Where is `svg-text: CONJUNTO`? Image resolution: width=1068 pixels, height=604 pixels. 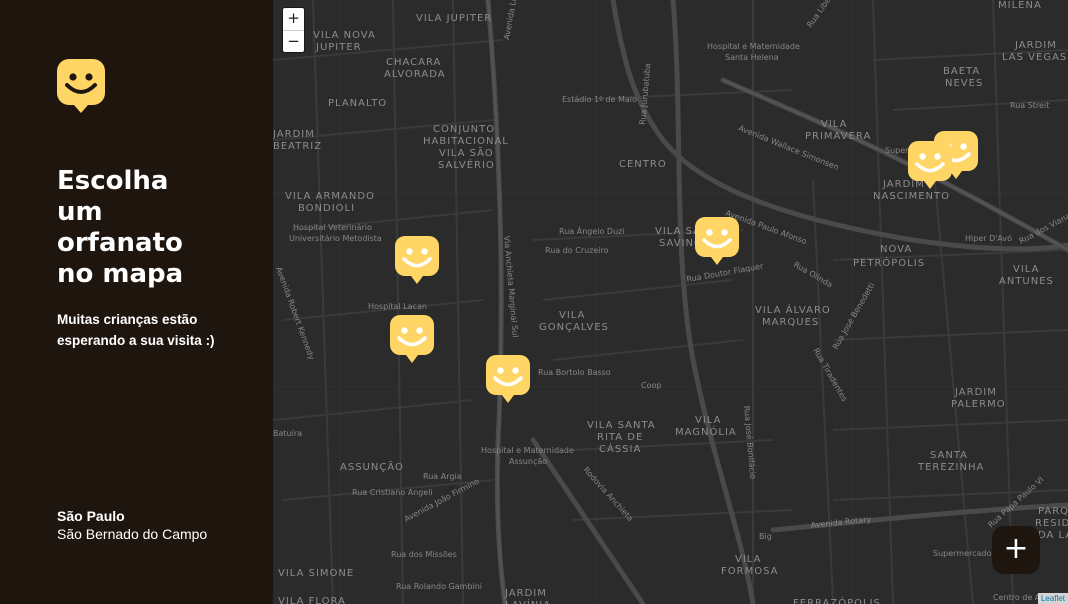 svg-text: CONJUNTO is located at coordinates (464, 129).